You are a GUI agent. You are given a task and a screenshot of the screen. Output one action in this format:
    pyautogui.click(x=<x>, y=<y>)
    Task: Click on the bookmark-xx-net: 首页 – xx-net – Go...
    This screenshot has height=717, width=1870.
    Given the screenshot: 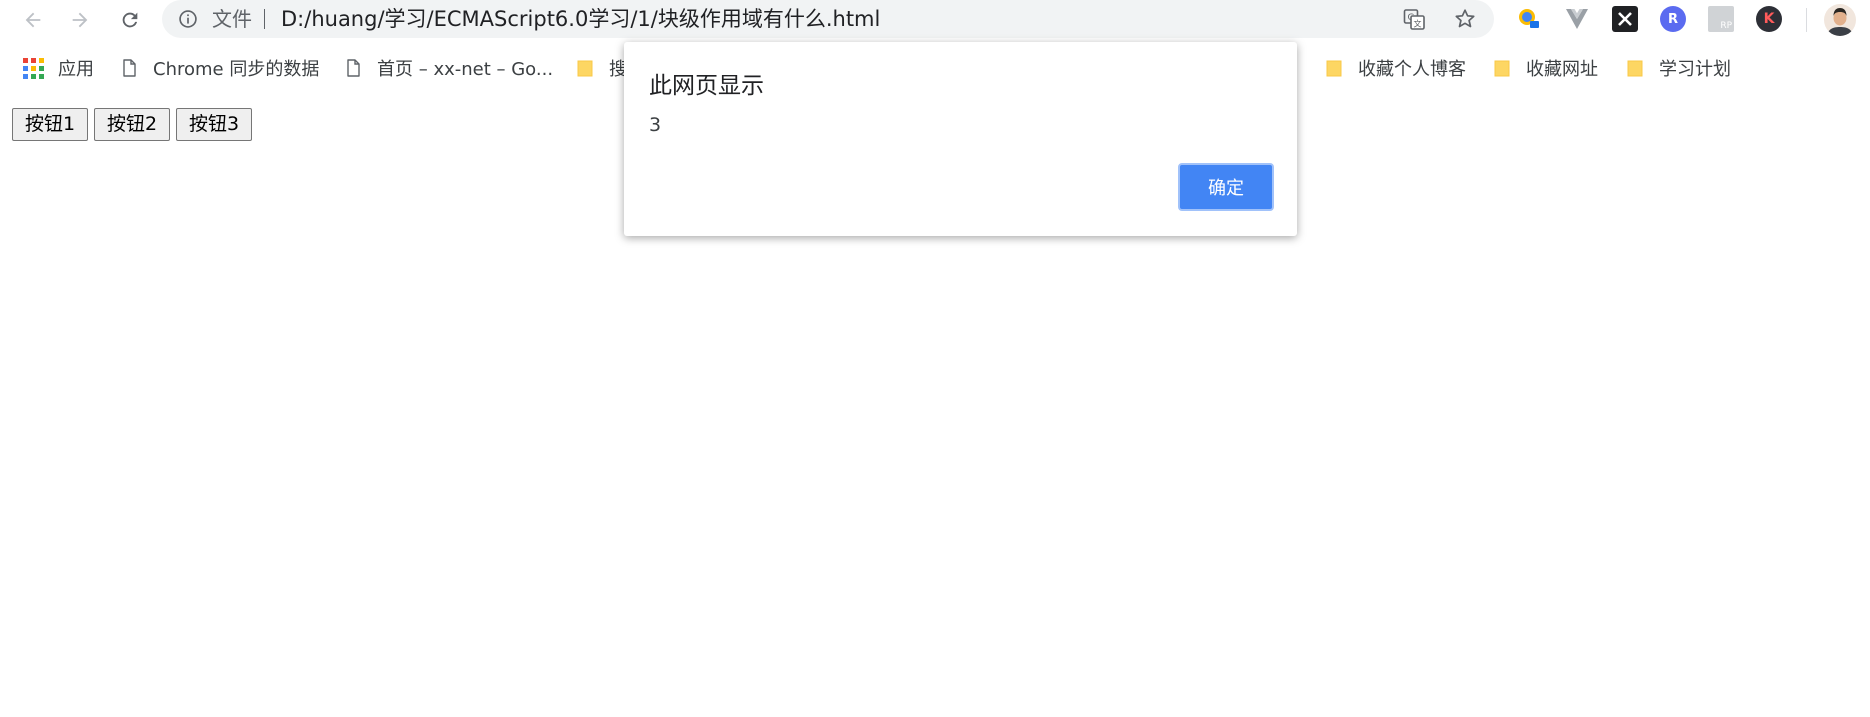 What is the action you would take?
    pyautogui.click(x=448, y=68)
    